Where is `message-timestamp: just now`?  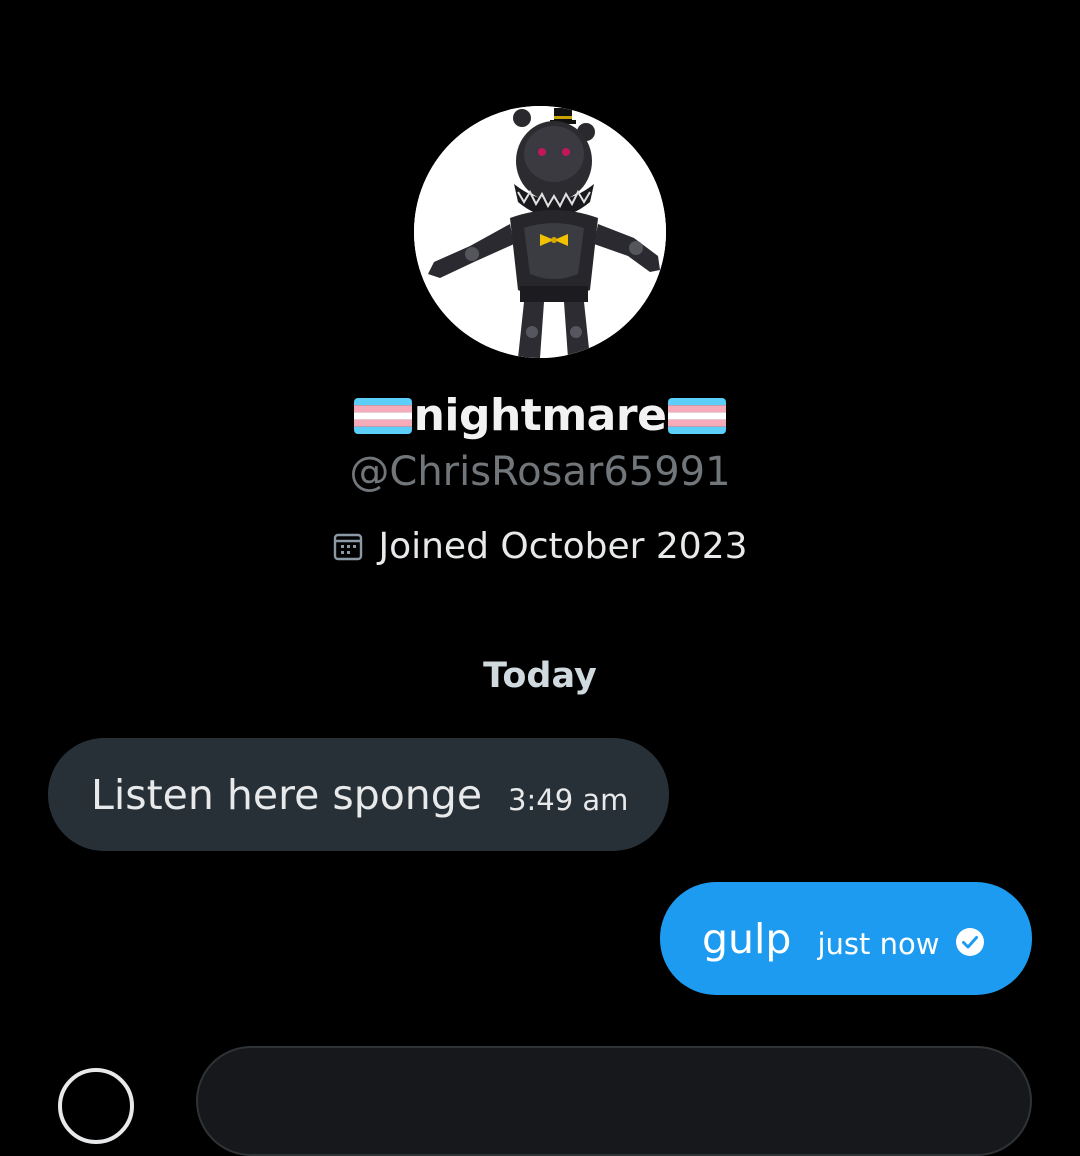
message-timestamp: just now is located at coordinates (878, 943).